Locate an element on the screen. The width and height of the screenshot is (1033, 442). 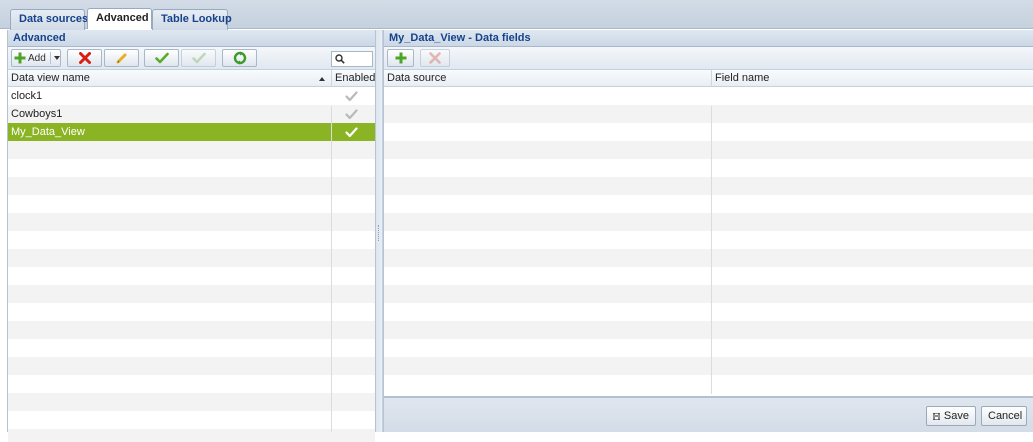
dialog-footer: Save Cancel is located at coordinates (708, 414).